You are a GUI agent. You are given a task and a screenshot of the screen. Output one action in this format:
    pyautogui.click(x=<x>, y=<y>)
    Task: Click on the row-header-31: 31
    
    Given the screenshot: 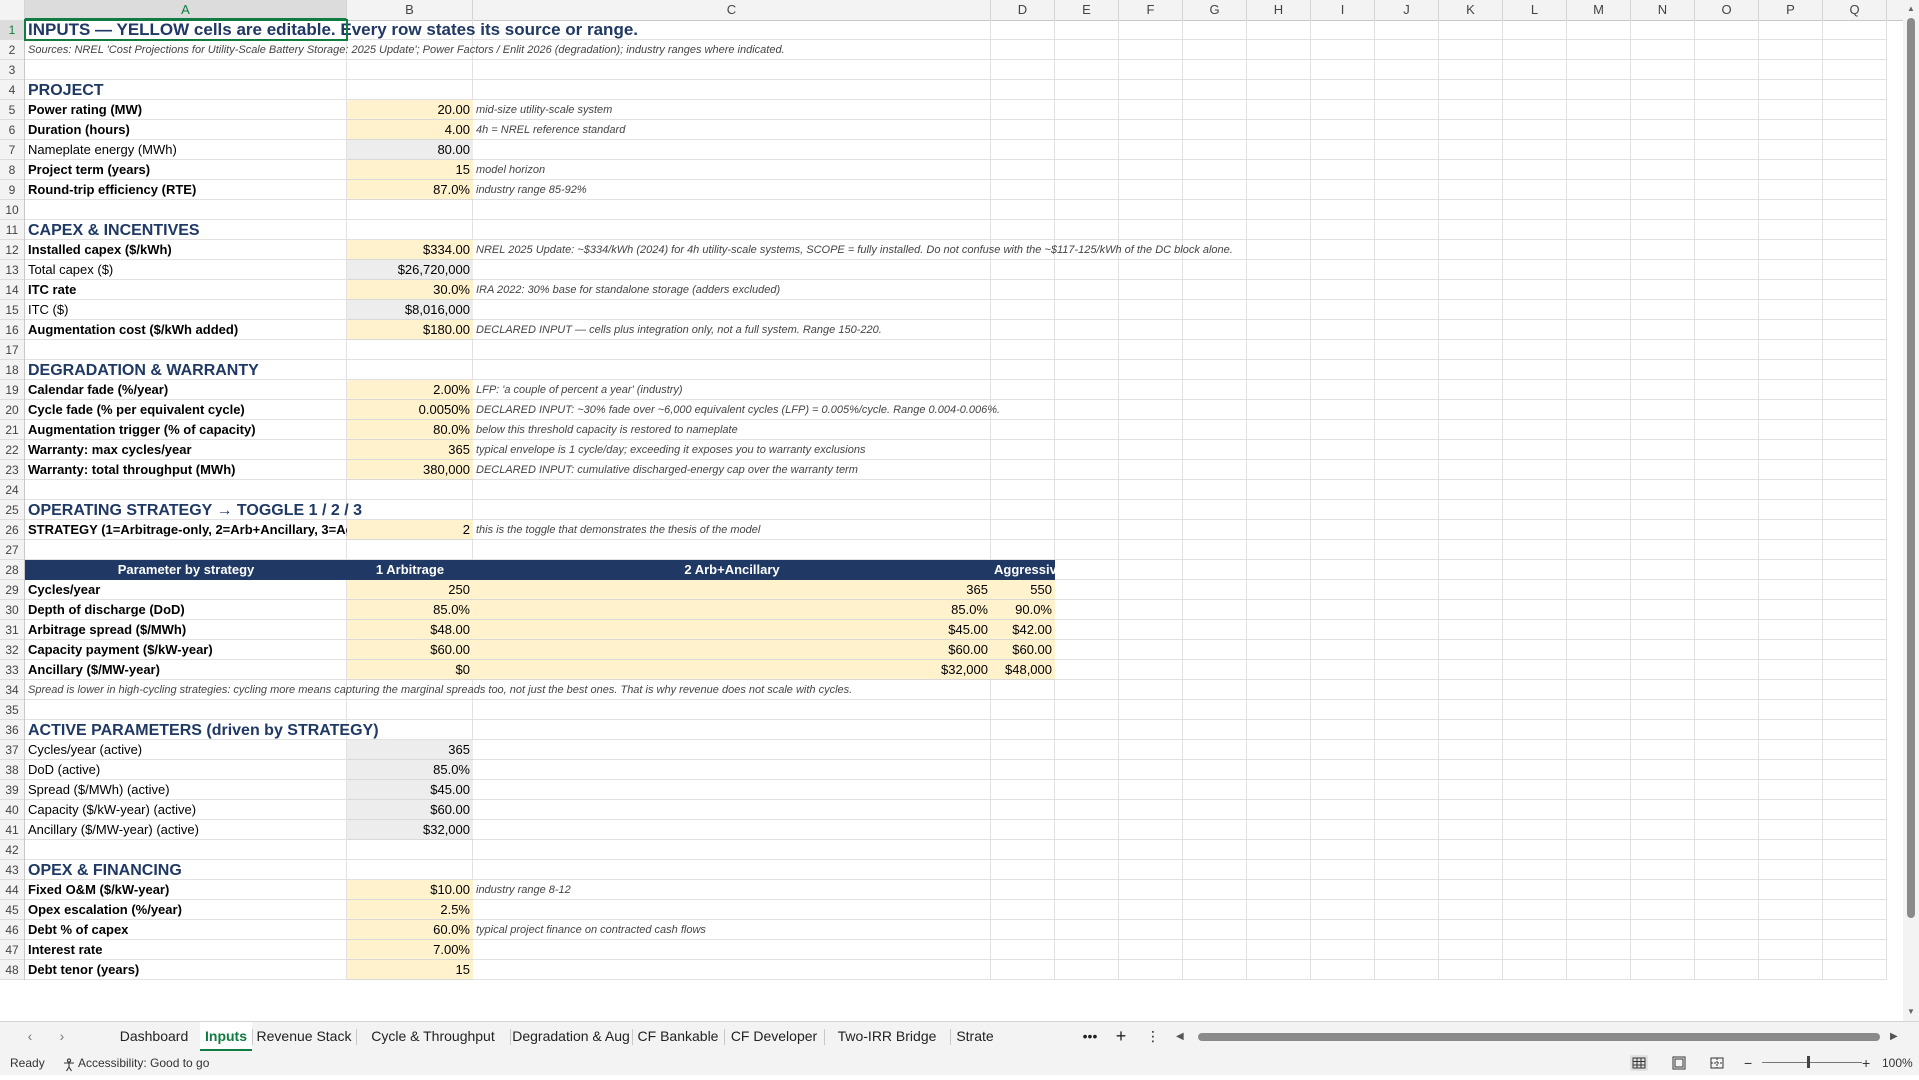 What is the action you would take?
    pyautogui.click(x=12, y=630)
    